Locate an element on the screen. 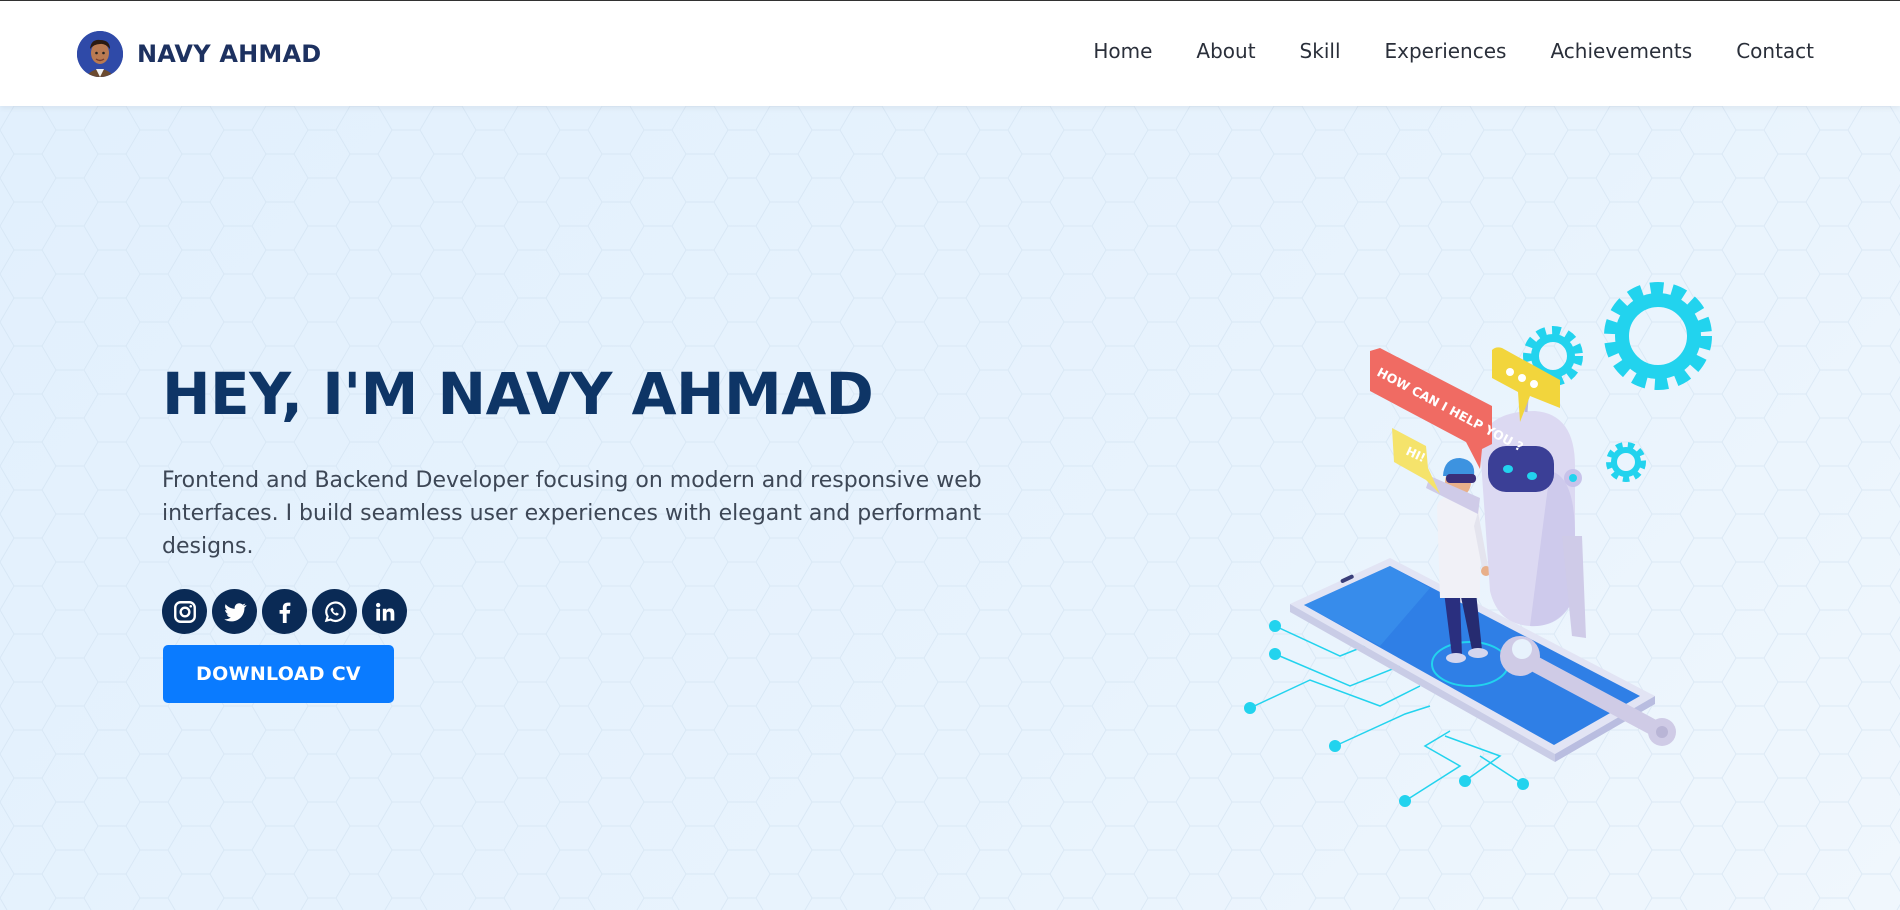 Image resolution: width=1900 pixels, height=910 pixels. nav-contact: Contact is located at coordinates (1775, 51).